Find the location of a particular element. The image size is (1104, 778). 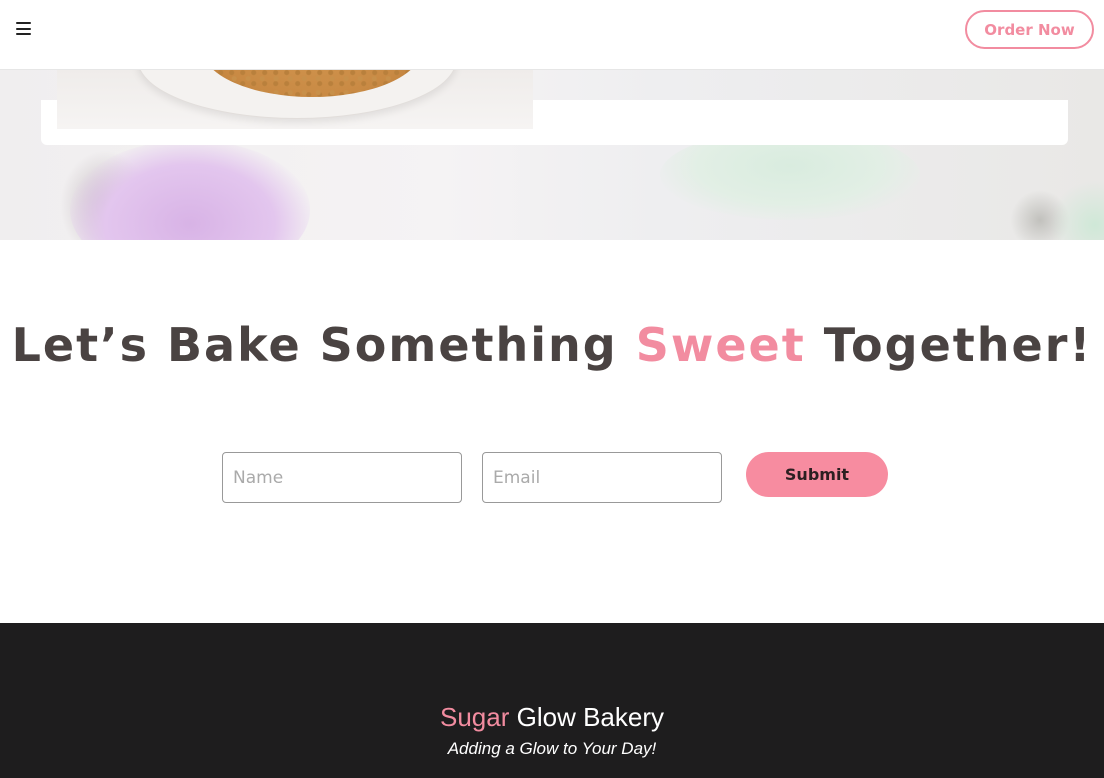

brand-tagline: Adding a Glow to Your Day! is located at coordinates (552, 748).